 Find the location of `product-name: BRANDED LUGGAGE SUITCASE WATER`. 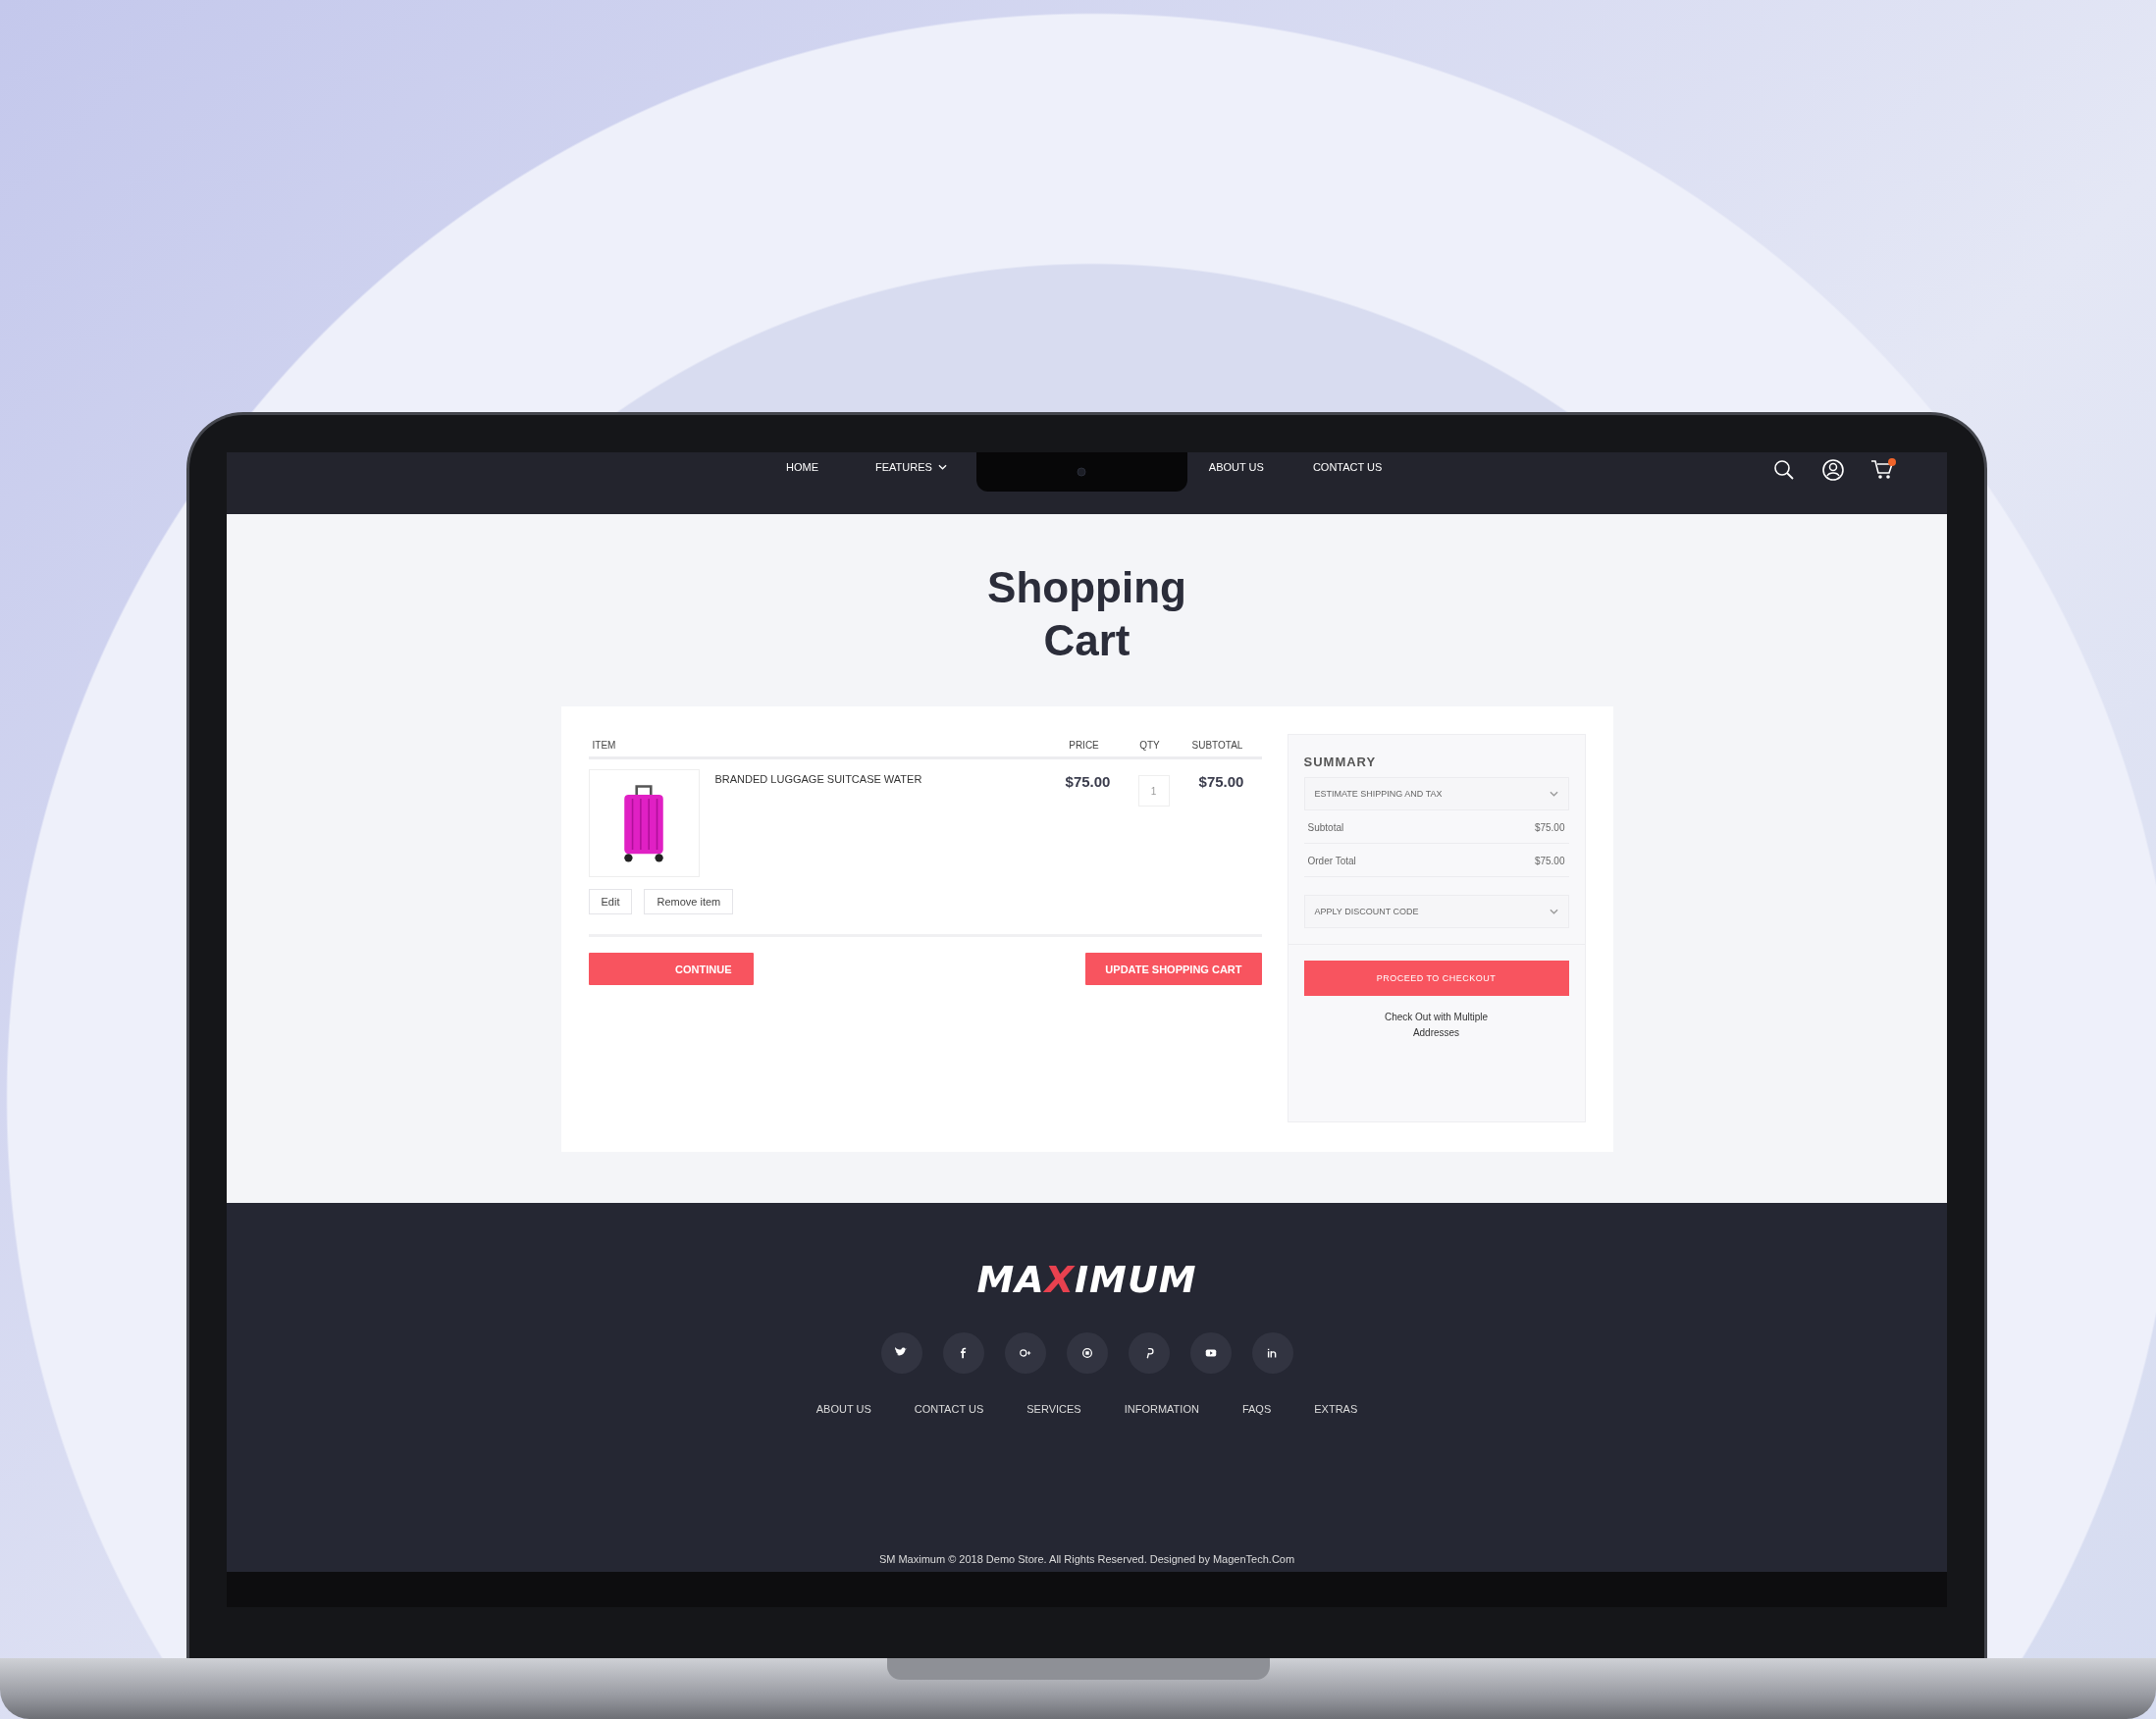

product-name: BRANDED LUGGAGE SUITCASE WATER is located at coordinates (818, 825).